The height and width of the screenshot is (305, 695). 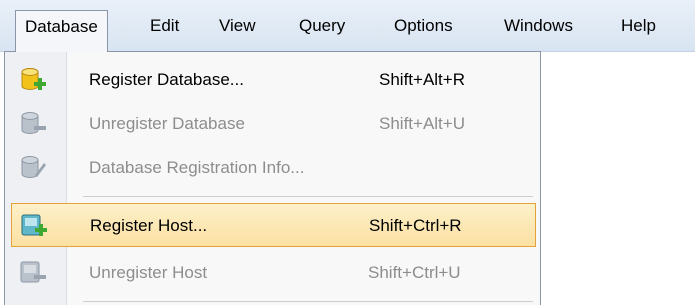 What do you see at coordinates (308, 301) in the screenshot?
I see `menu-separator-bottom` at bounding box center [308, 301].